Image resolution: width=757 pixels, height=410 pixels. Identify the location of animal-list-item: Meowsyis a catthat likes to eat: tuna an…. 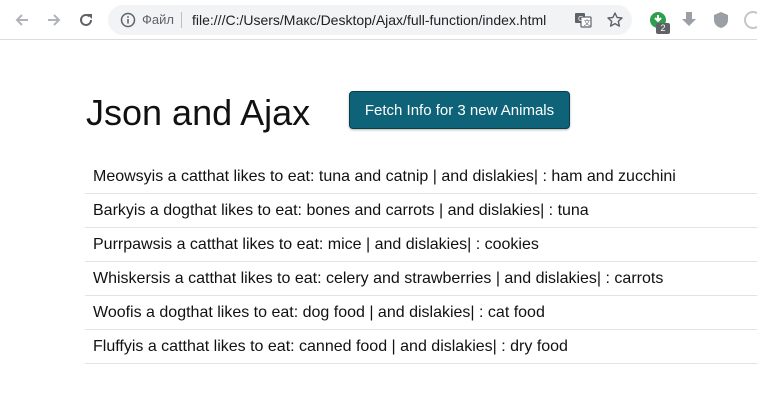
(421, 177).